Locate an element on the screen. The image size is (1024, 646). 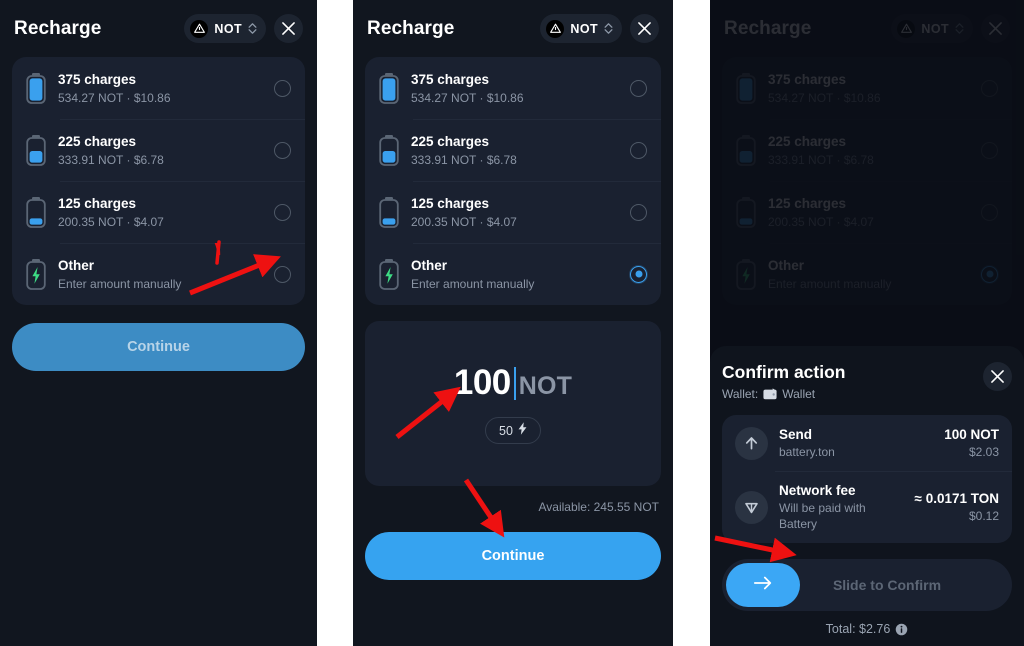
chevron-updown-icon is located at coordinates (252, 28).